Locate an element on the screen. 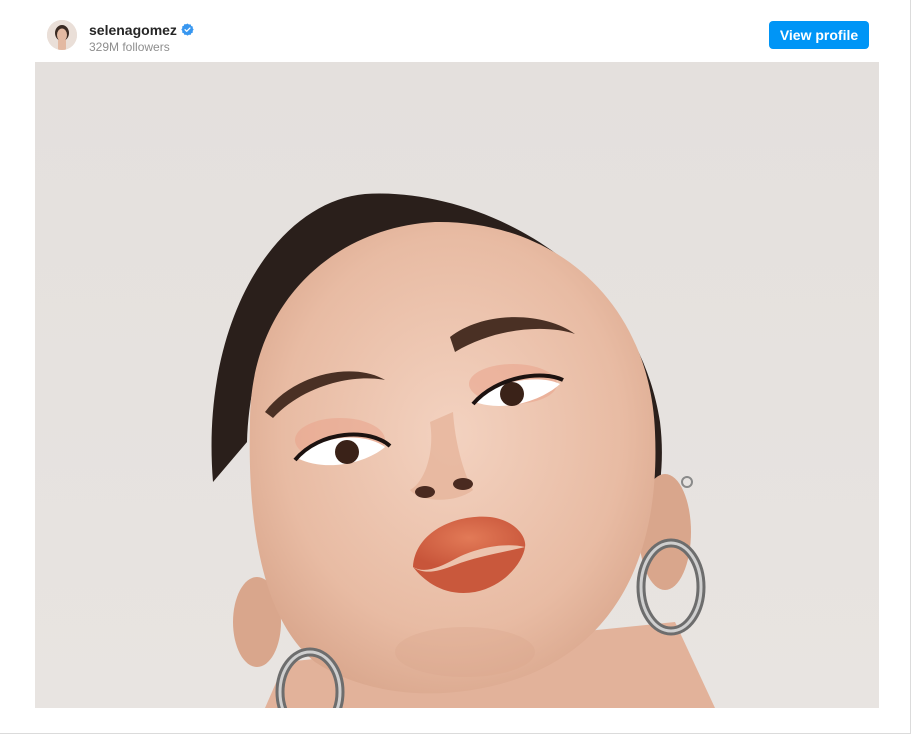 This screenshot has height=734, width=911. username: selenagomez is located at coordinates (133, 30).